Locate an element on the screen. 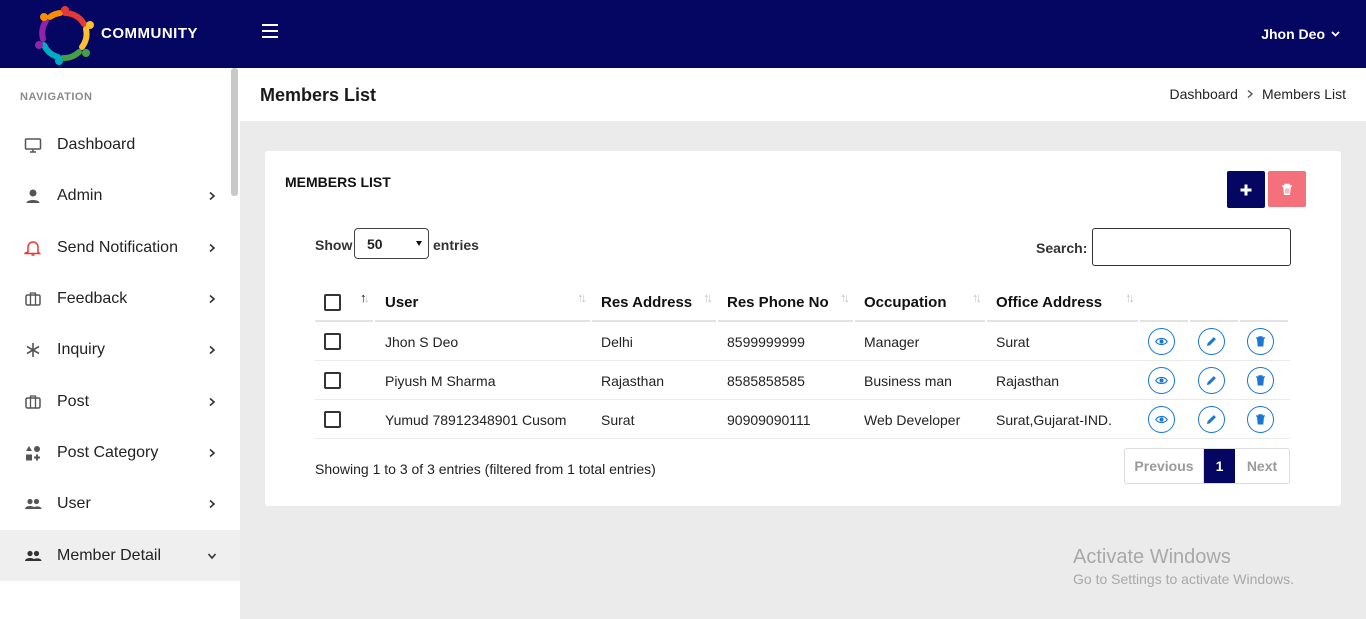 The width and height of the screenshot is (1366, 619). page-header: Members List Dashboard Members List is located at coordinates (803, 94).